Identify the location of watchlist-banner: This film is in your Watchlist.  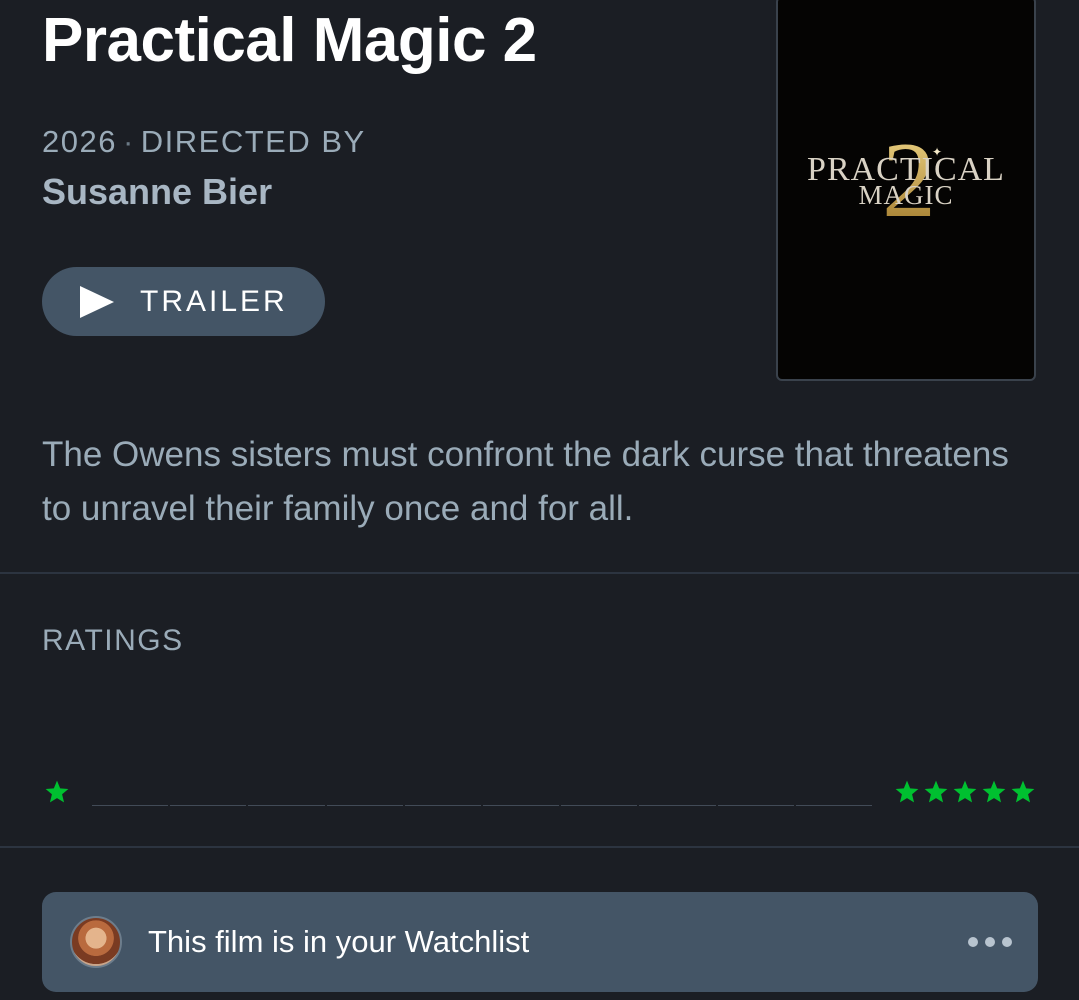
(540, 942).